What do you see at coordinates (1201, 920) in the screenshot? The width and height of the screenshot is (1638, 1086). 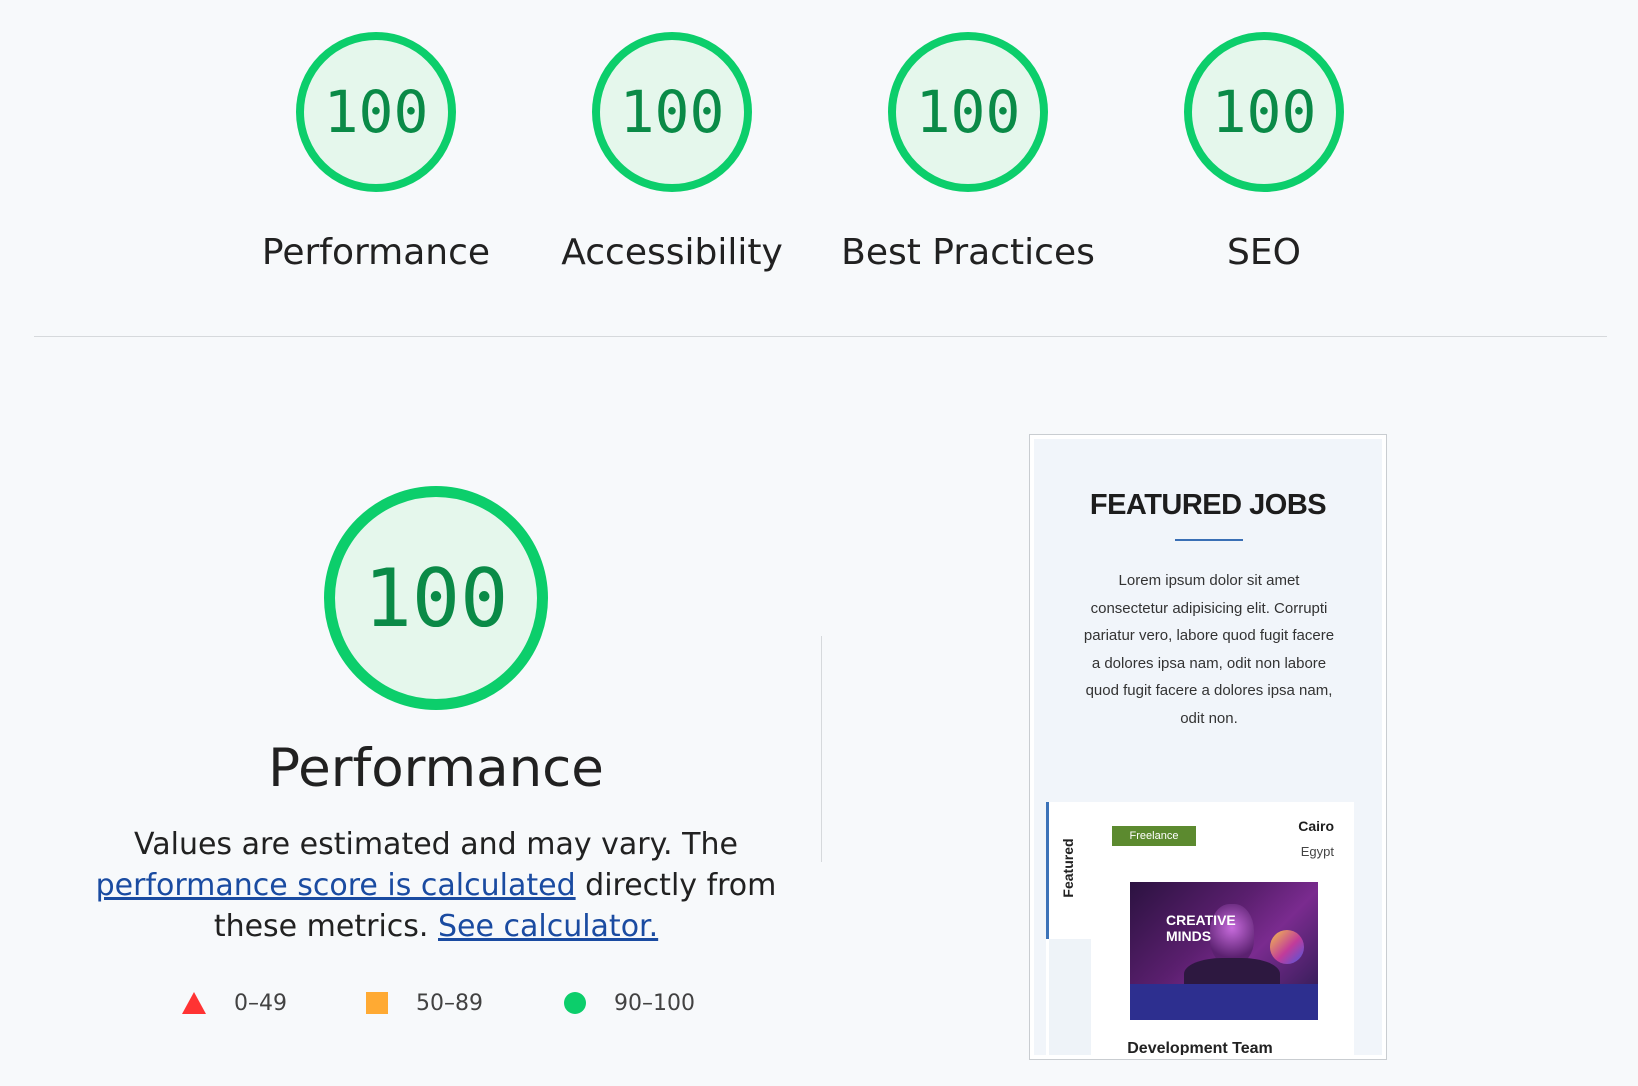 I see `image-caption-line-1: CREATIVE` at bounding box center [1201, 920].